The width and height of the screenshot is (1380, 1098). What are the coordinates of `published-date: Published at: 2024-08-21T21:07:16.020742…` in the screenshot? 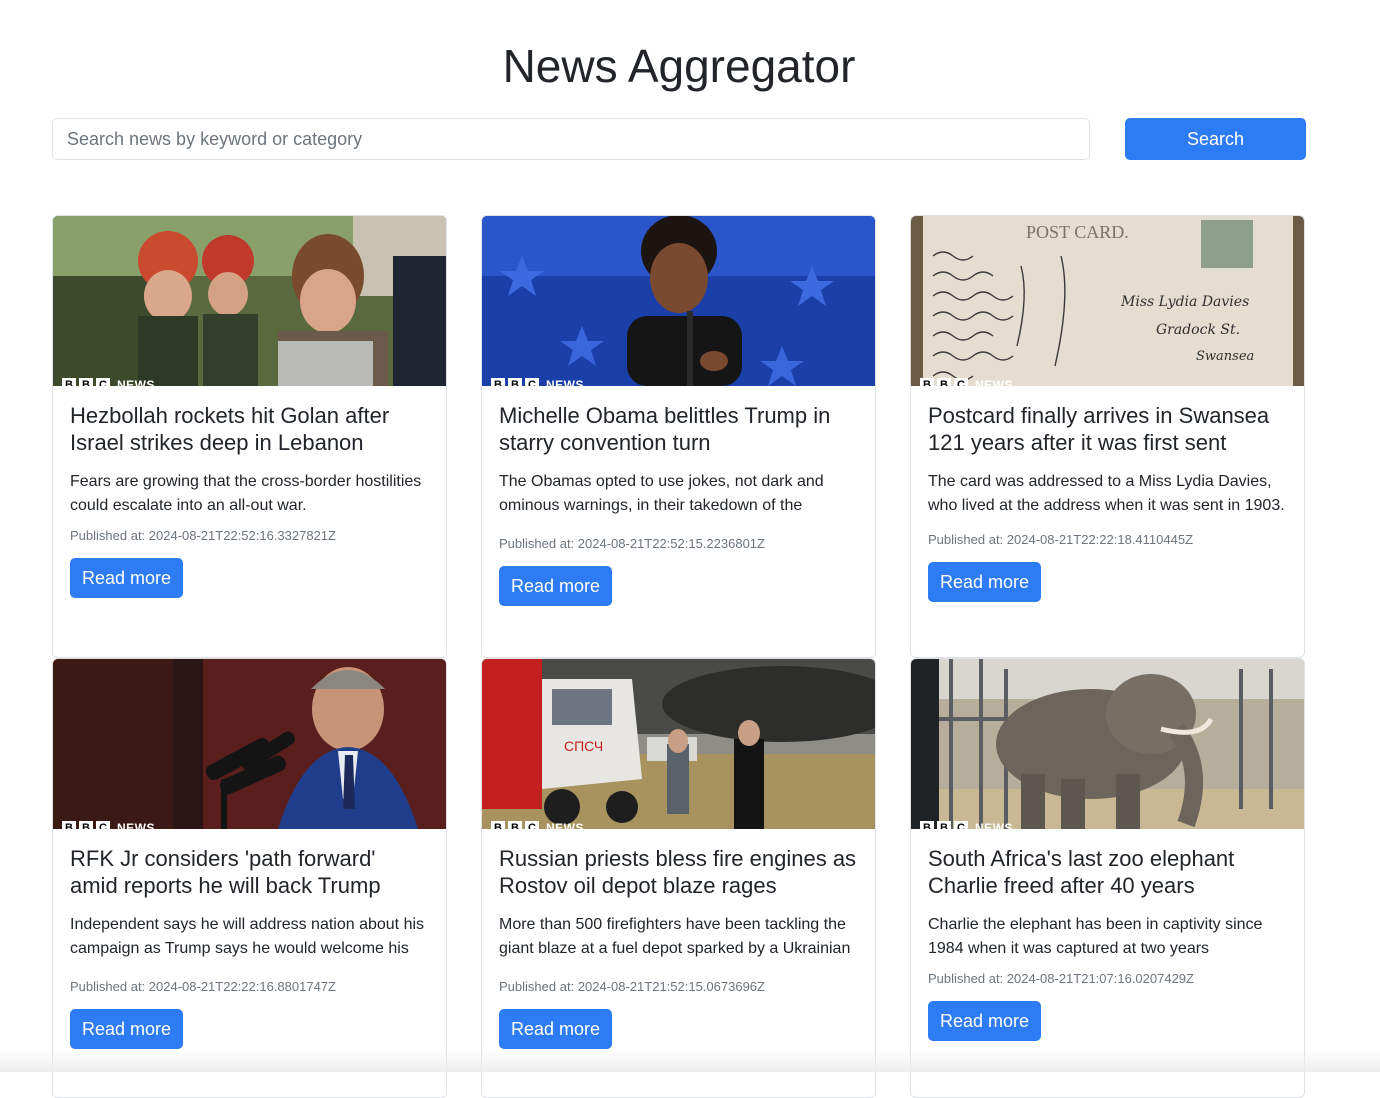 It's located at (1061, 978).